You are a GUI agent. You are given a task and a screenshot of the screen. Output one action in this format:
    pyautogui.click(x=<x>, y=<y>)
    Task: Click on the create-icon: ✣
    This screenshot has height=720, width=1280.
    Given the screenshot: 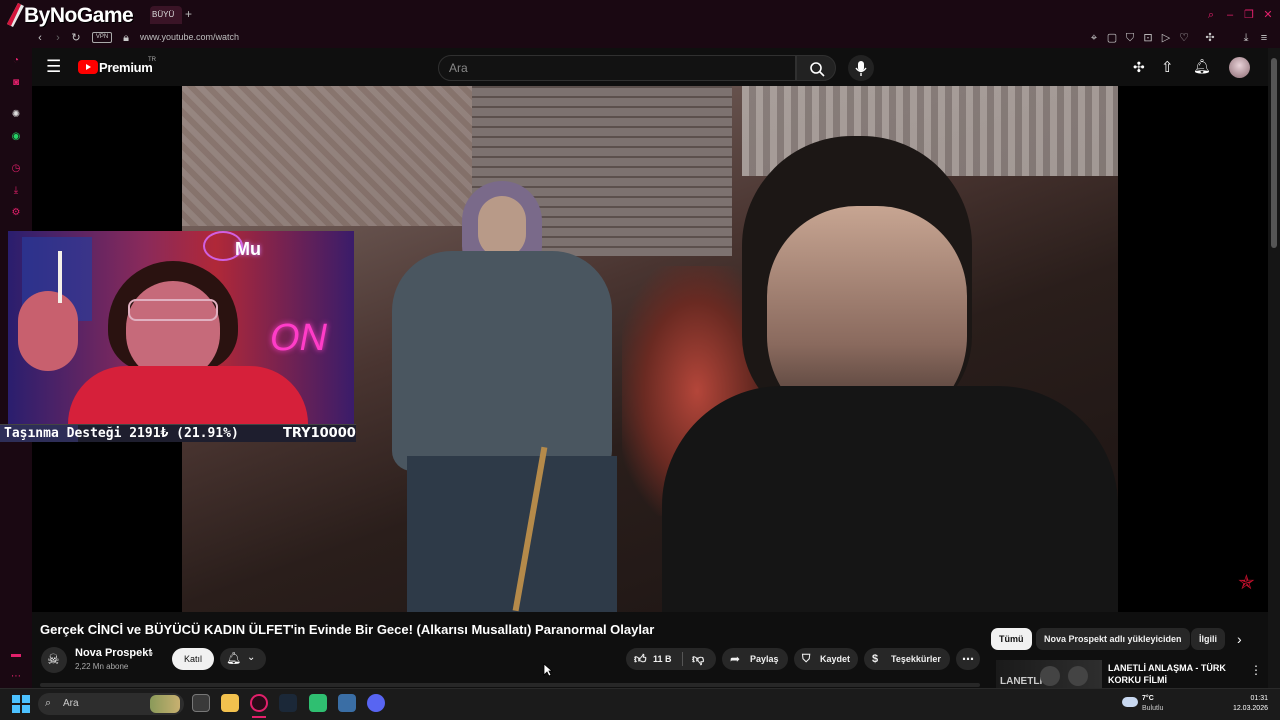 What is the action you would take?
    pyautogui.click(x=1139, y=67)
    